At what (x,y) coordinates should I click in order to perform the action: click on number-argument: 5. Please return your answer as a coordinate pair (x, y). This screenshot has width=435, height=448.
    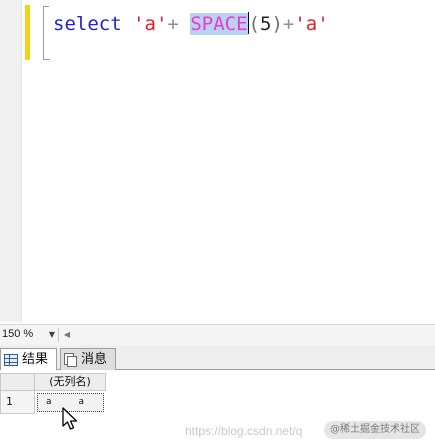
    Looking at the image, I should click on (265, 24).